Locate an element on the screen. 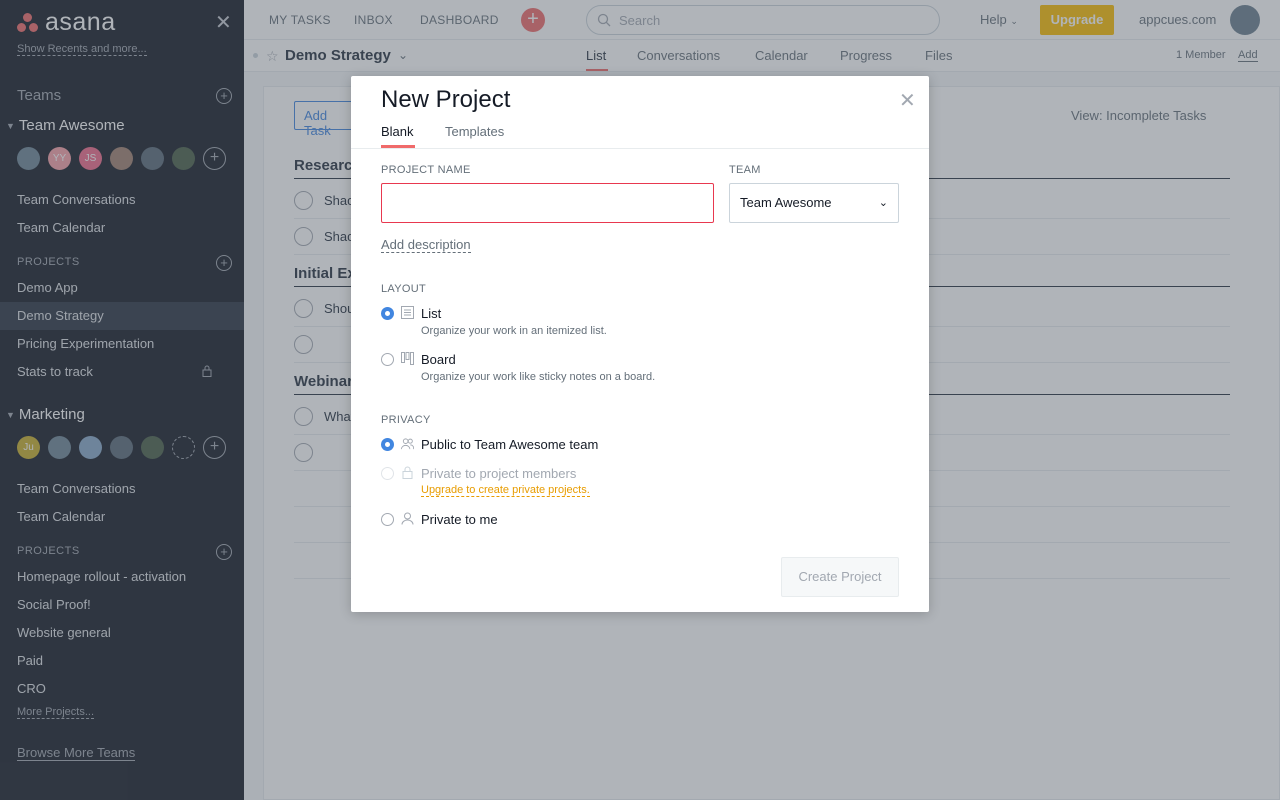  team-select-value: Team Awesome is located at coordinates (786, 202).